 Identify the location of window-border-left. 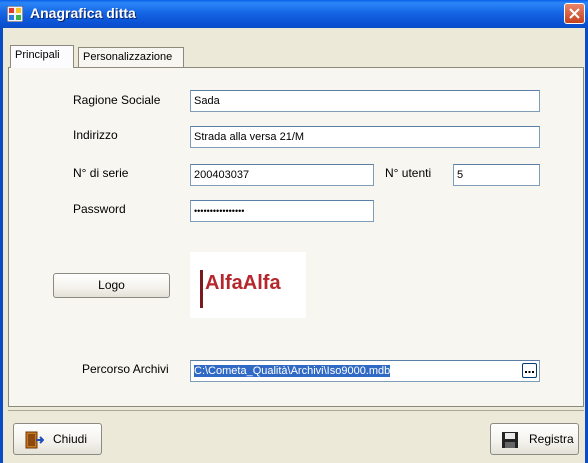
(1, 245).